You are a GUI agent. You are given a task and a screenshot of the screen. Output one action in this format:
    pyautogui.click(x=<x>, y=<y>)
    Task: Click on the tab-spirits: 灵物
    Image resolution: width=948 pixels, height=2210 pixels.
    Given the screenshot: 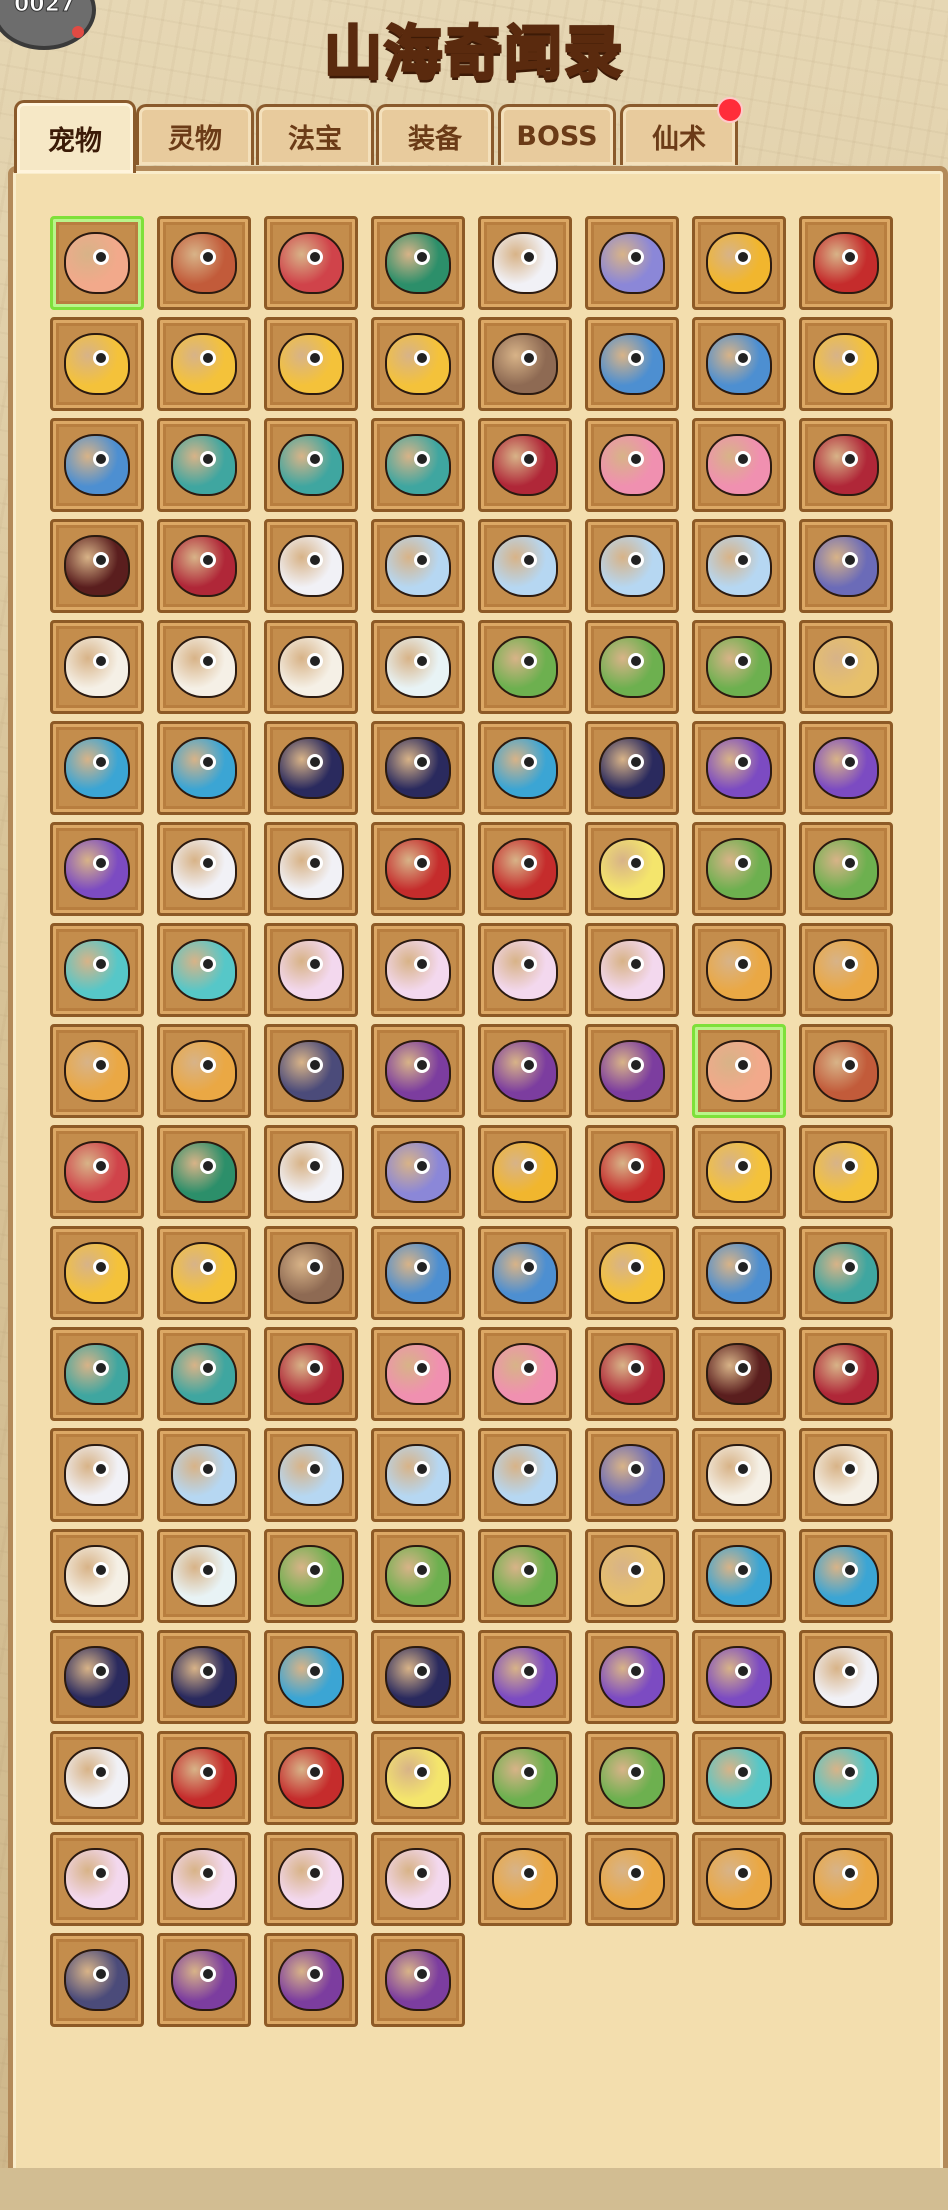 What is the action you would take?
    pyautogui.click(x=195, y=134)
    